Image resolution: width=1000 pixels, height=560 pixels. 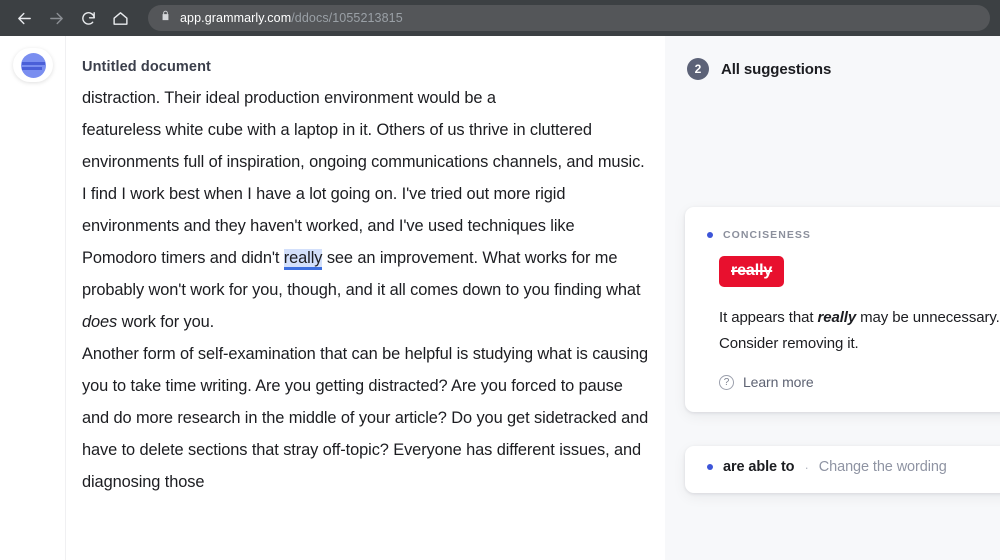 I want to click on grammarly-logo-mark, so click(x=33, y=65).